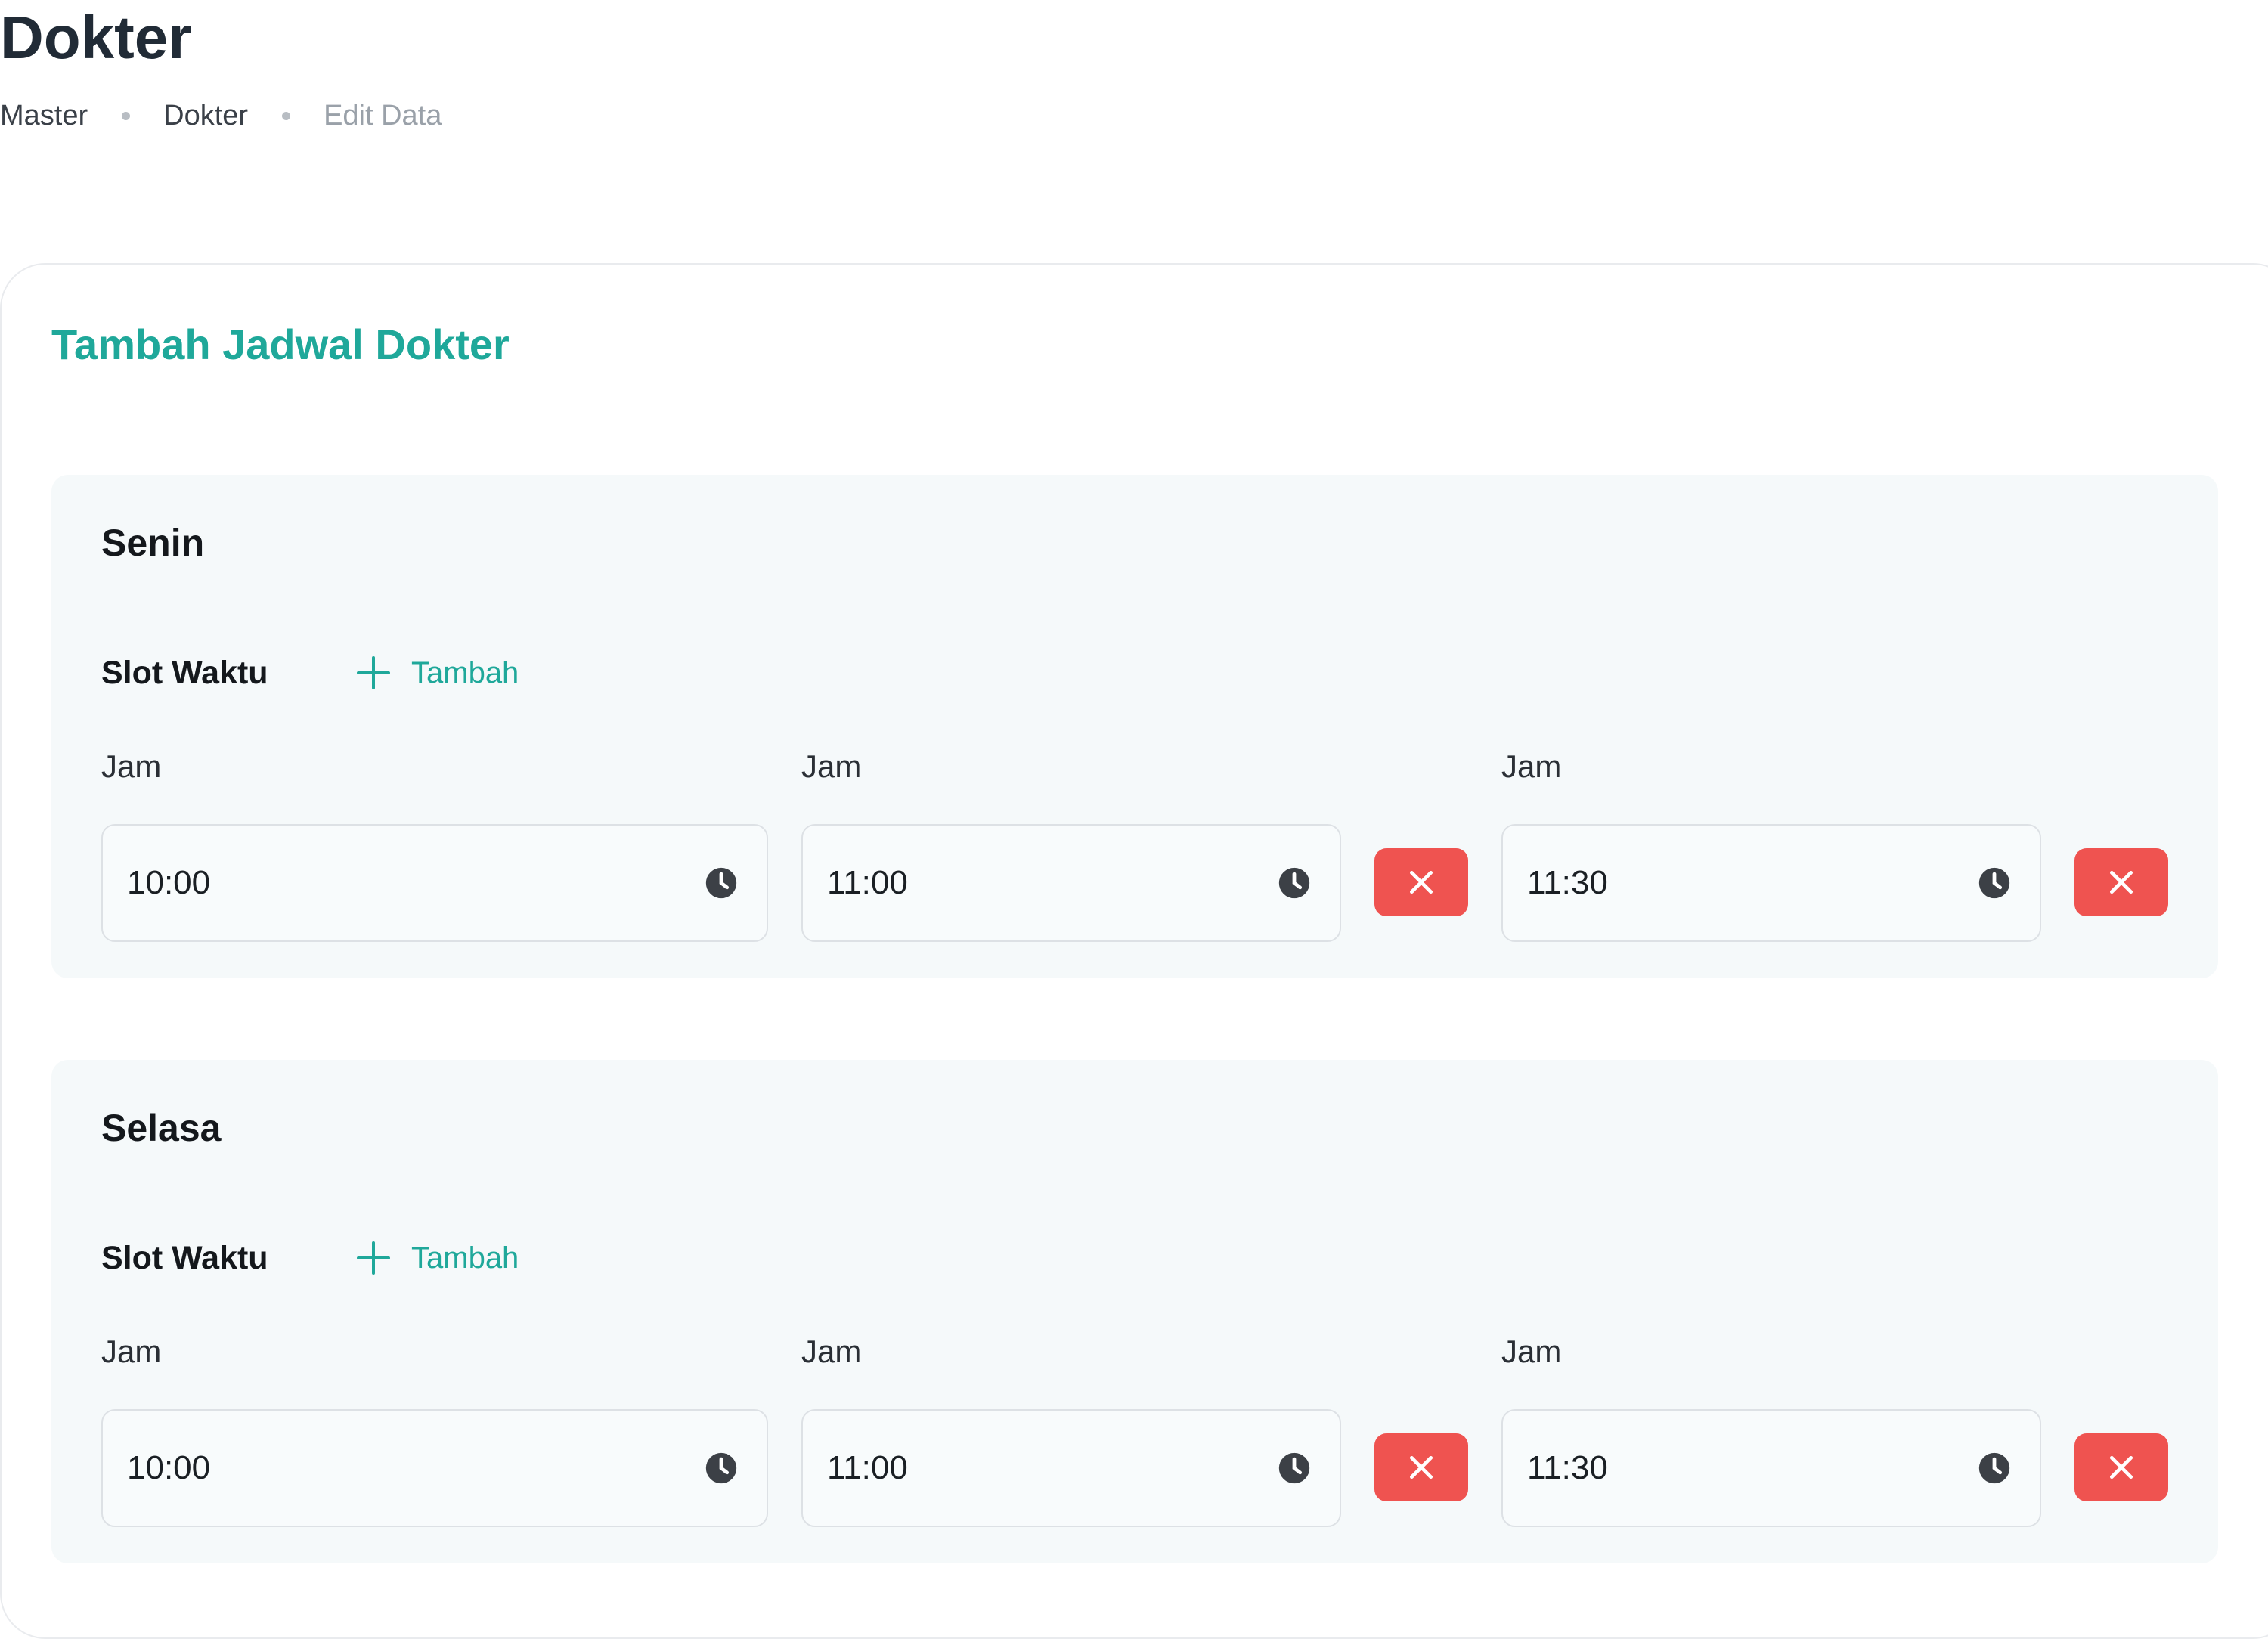 This screenshot has width=2268, height=1639. I want to click on page-title: Dokter, so click(96, 37).